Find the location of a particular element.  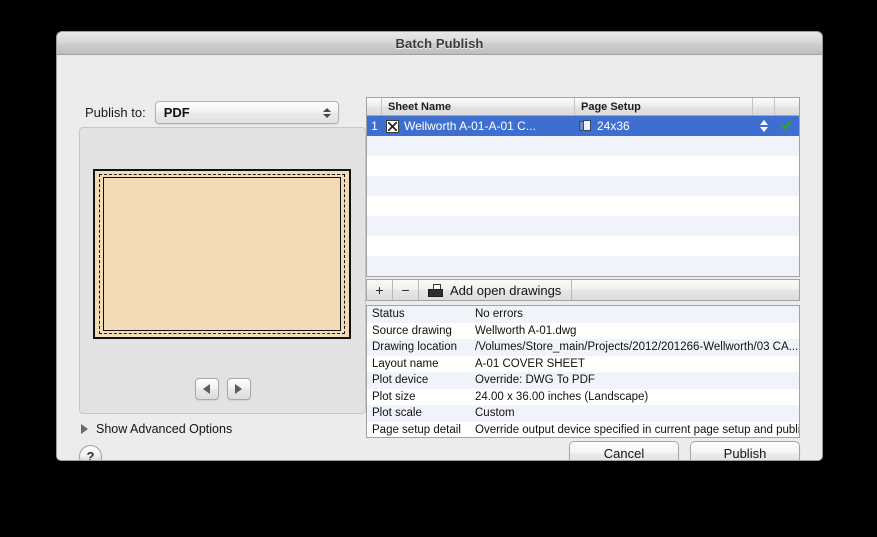

table-row: 1 Wellworth A-01-A-01 C... 24x36 ✔ is located at coordinates (583, 126).